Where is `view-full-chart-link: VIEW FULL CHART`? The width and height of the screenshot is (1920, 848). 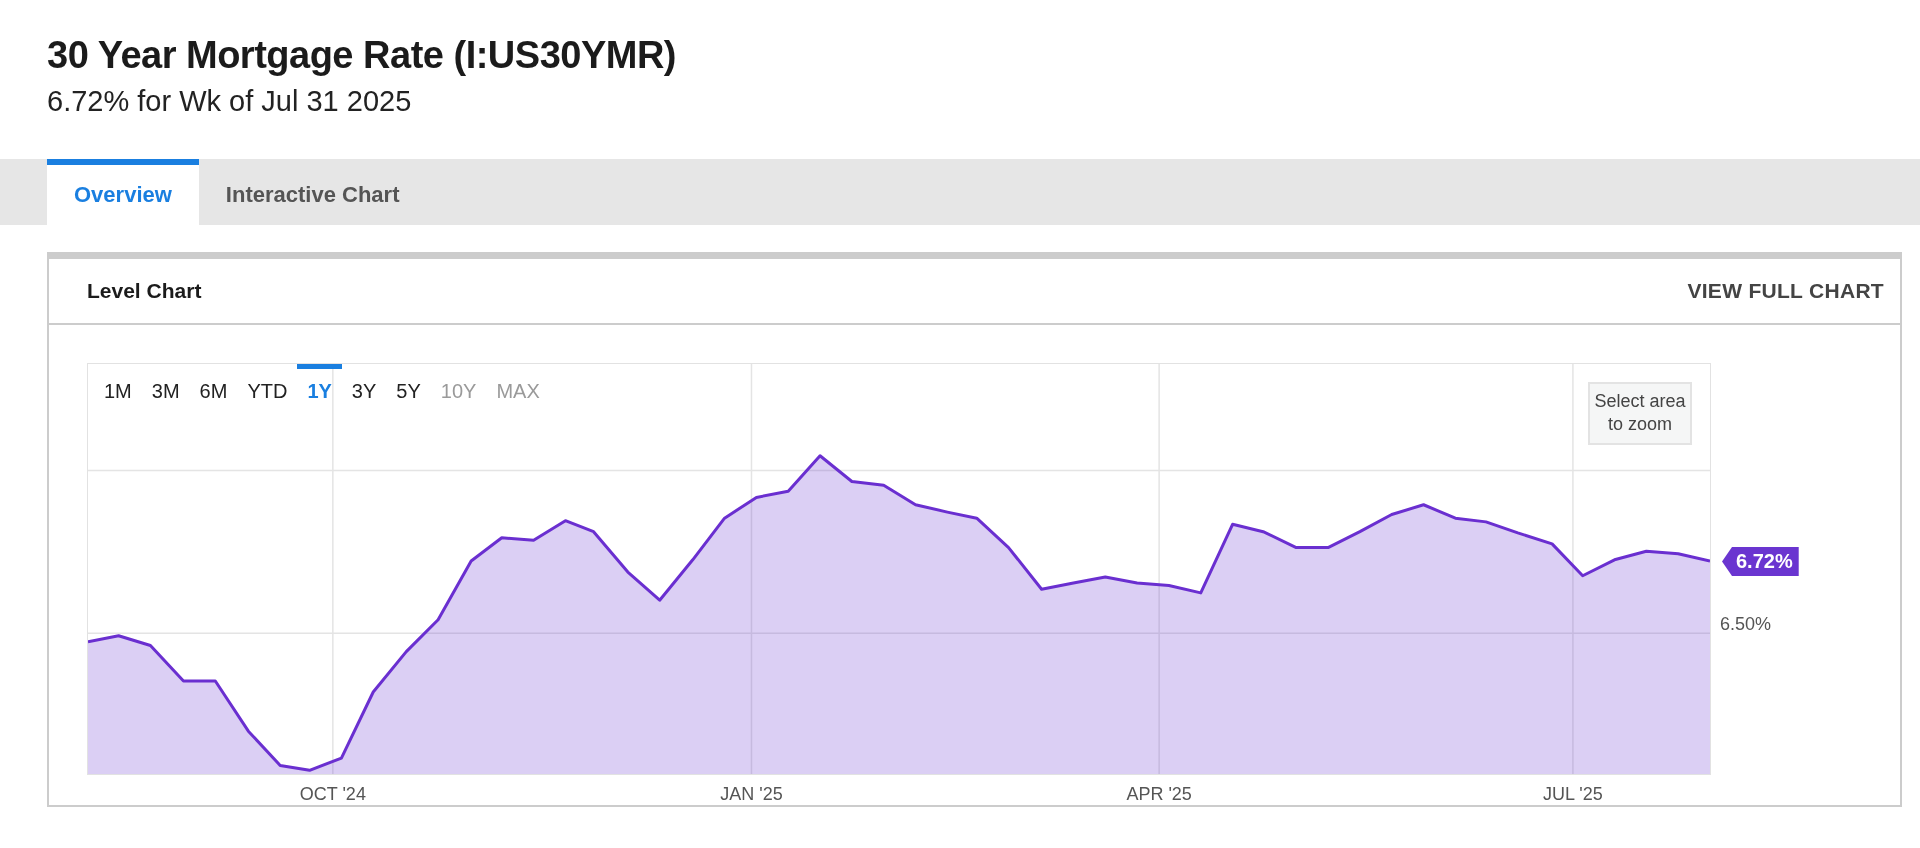 view-full-chart-link: VIEW FULL CHART is located at coordinates (1785, 291).